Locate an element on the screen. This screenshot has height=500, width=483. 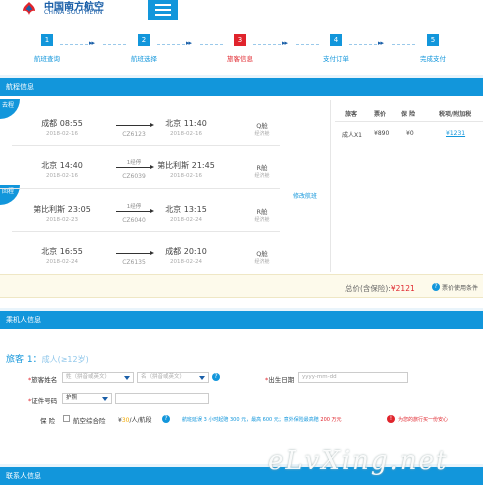
warning-icon: ! is located at coordinates (391, 419).